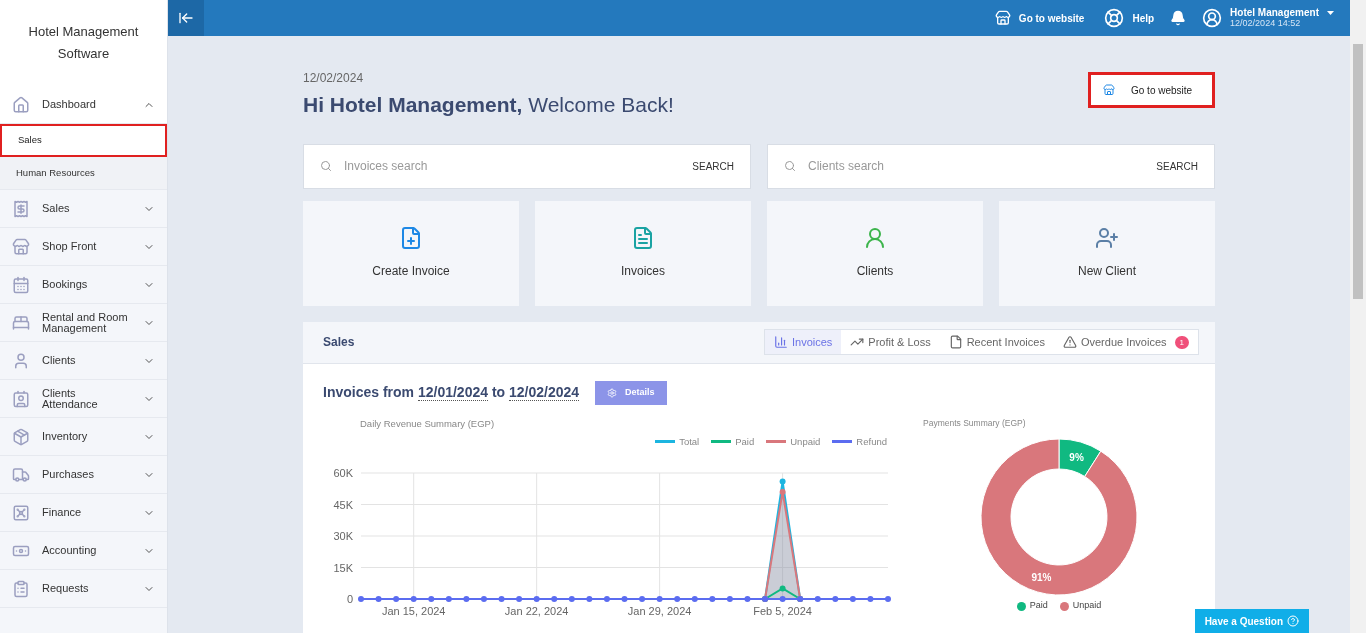 The image size is (1366, 633). I want to click on panel-title: Sales, so click(339, 342).